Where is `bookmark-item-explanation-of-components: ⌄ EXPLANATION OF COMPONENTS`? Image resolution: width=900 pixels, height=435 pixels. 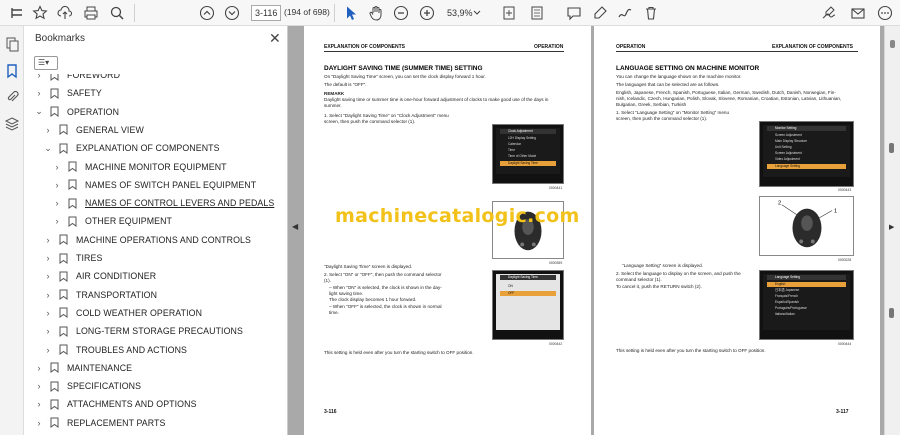
bookmark-item-explanation-of-components: ⌄ EXPLANATION OF COMPONENTS is located at coordinates (131, 148).